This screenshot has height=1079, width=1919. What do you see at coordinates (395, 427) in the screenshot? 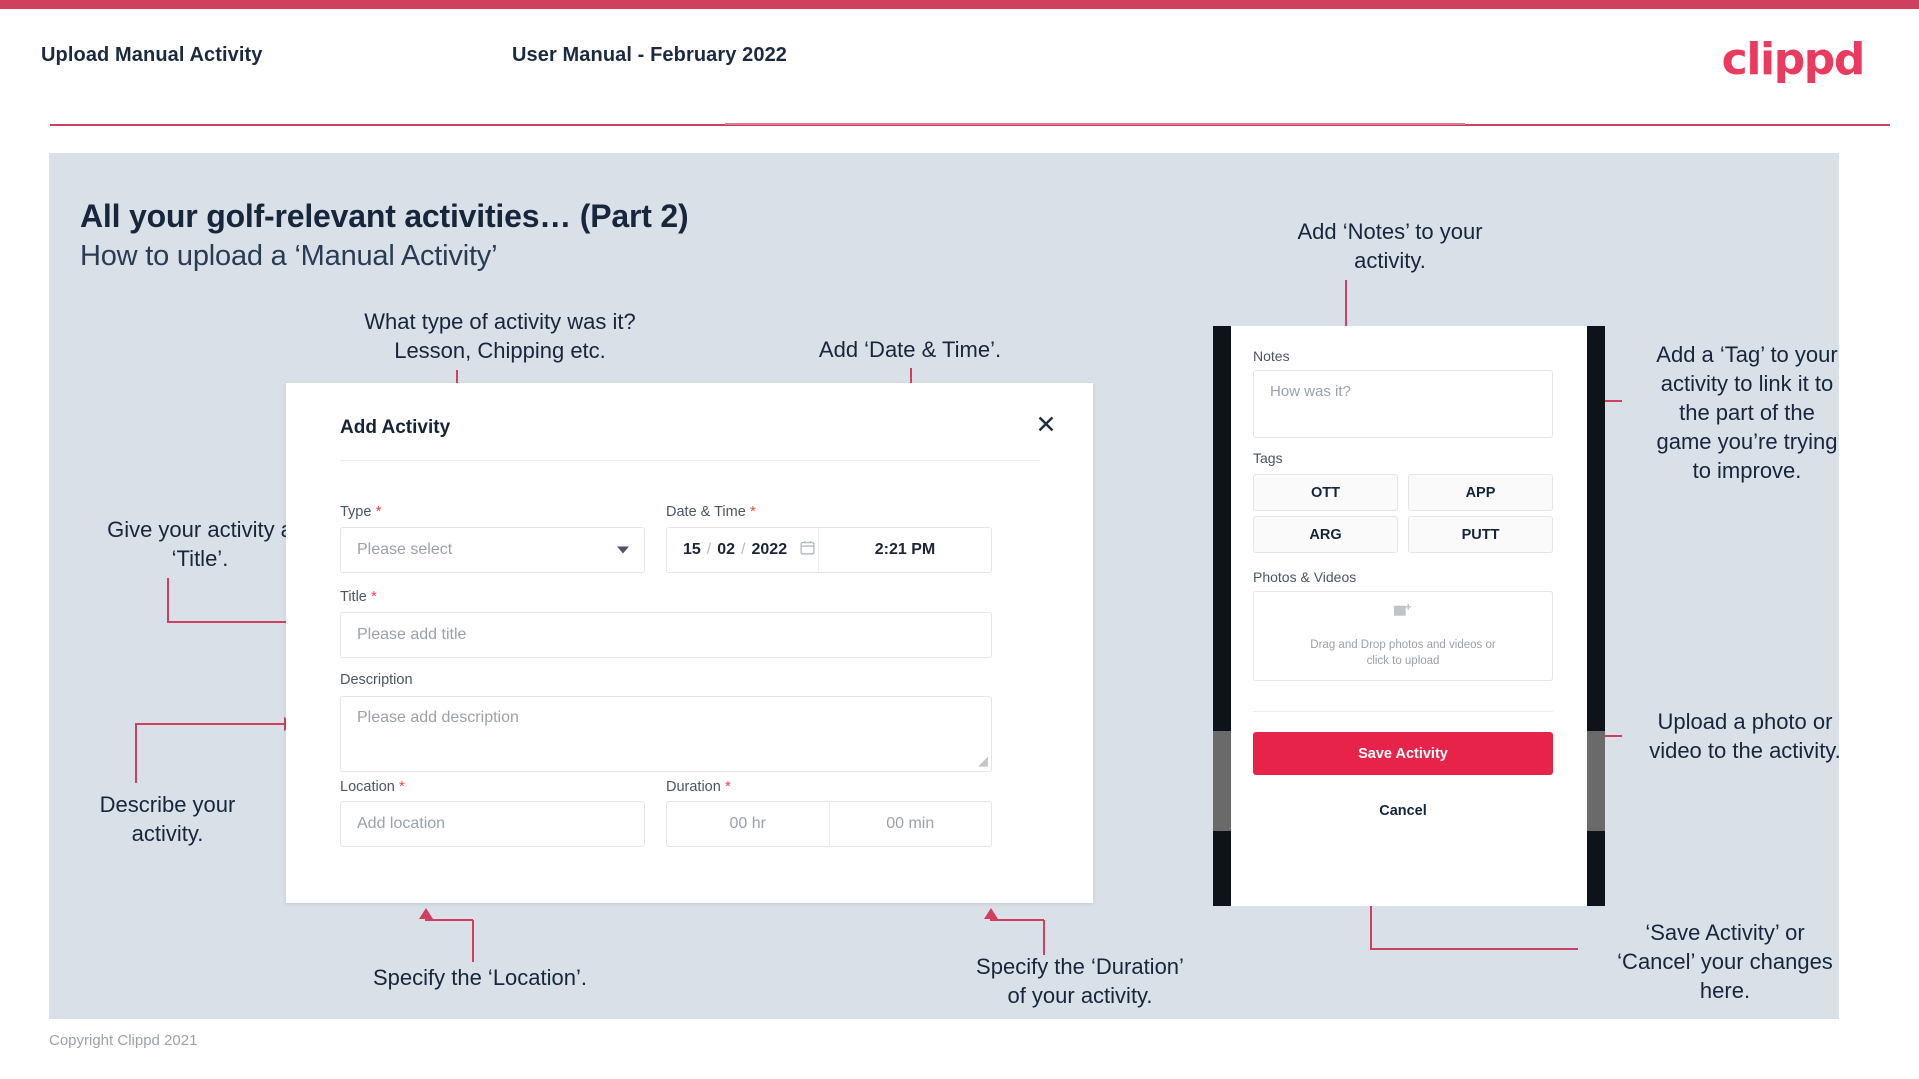
I see `dialog-title: Add Activity` at bounding box center [395, 427].